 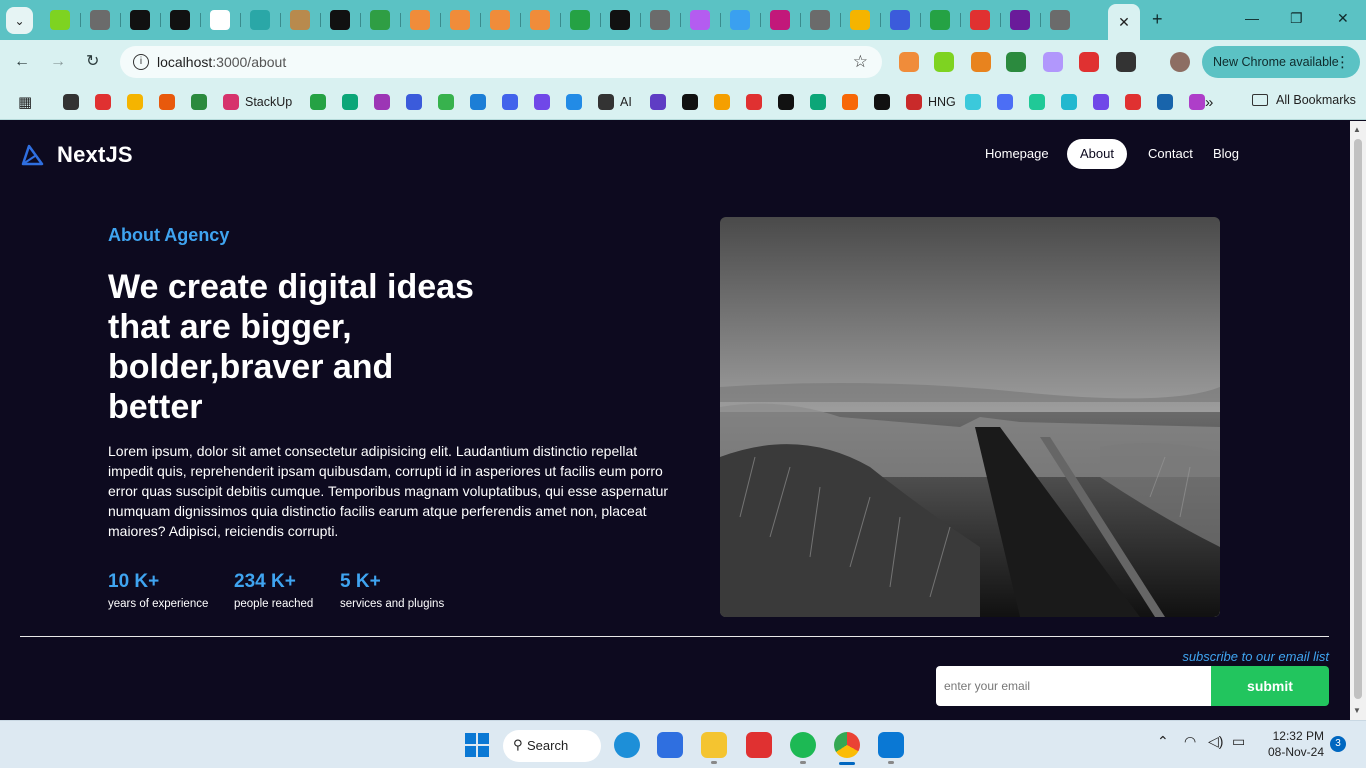 What do you see at coordinates (1097, 154) in the screenshot?
I see `nav-about: About` at bounding box center [1097, 154].